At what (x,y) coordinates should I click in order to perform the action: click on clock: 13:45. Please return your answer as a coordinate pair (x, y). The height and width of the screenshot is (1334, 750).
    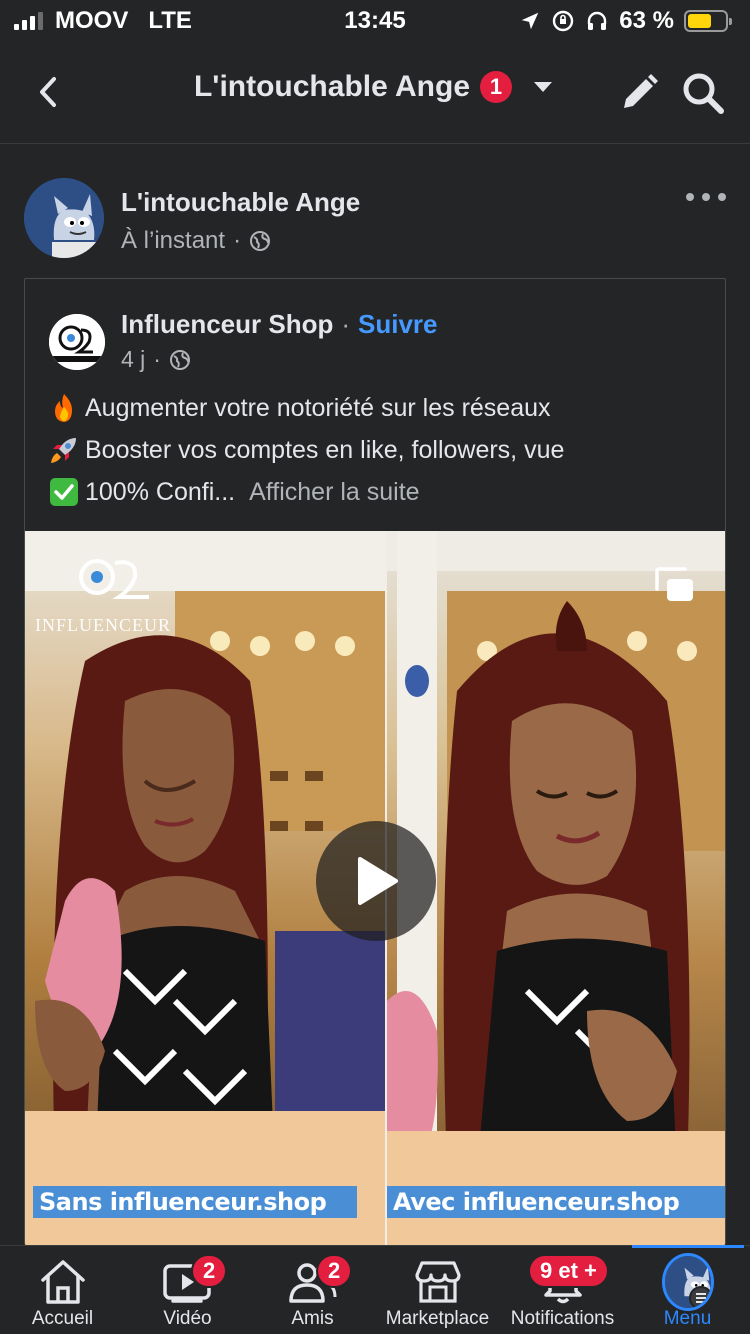
    Looking at the image, I should click on (375, 20).